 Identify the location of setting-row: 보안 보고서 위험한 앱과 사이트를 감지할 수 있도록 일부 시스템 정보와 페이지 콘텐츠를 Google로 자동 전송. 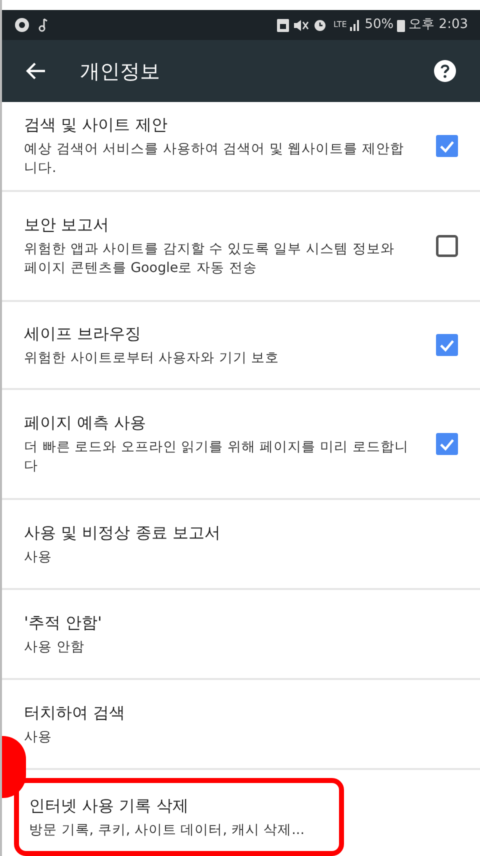
(241, 247).